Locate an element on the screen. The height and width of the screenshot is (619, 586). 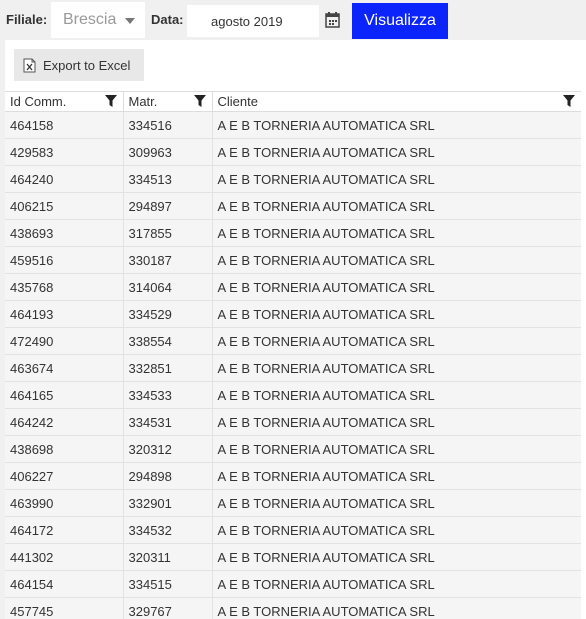
calendar-icon is located at coordinates (332, 20).